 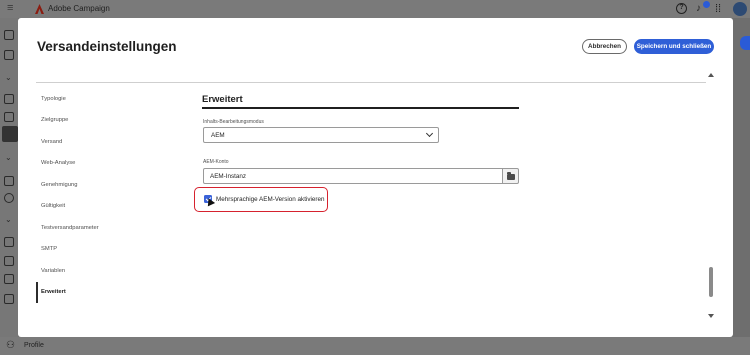 I want to click on nav-item-advanced: Erweitert, so click(x=53, y=292).